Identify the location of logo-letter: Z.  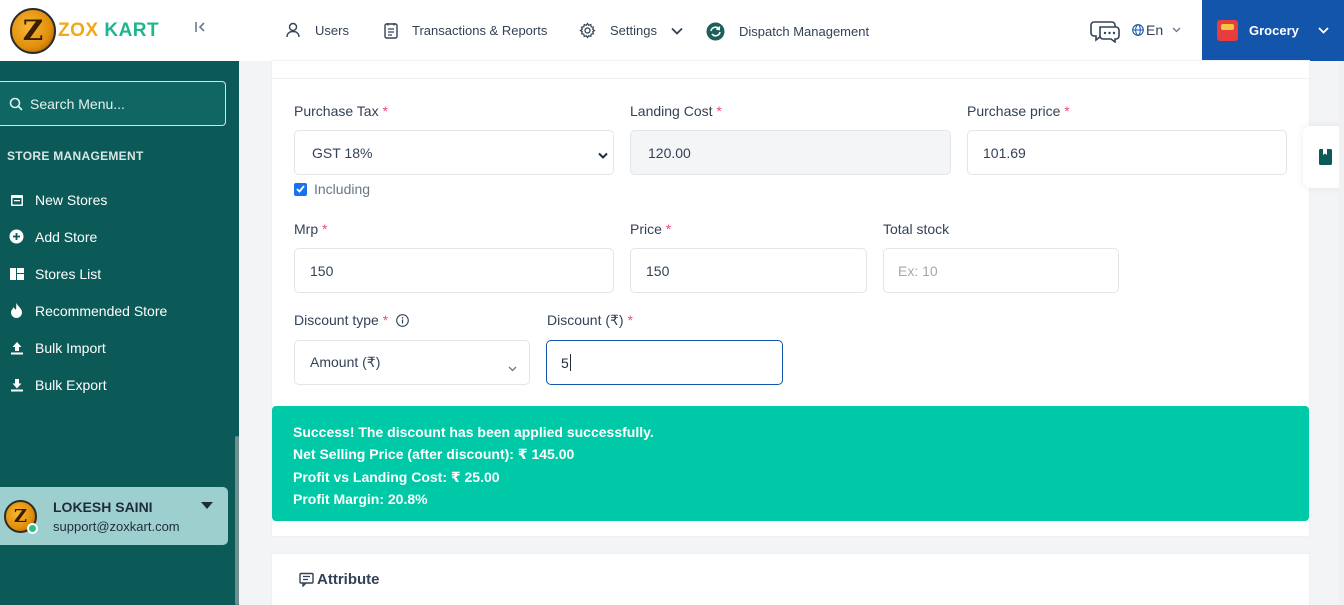
(33, 30).